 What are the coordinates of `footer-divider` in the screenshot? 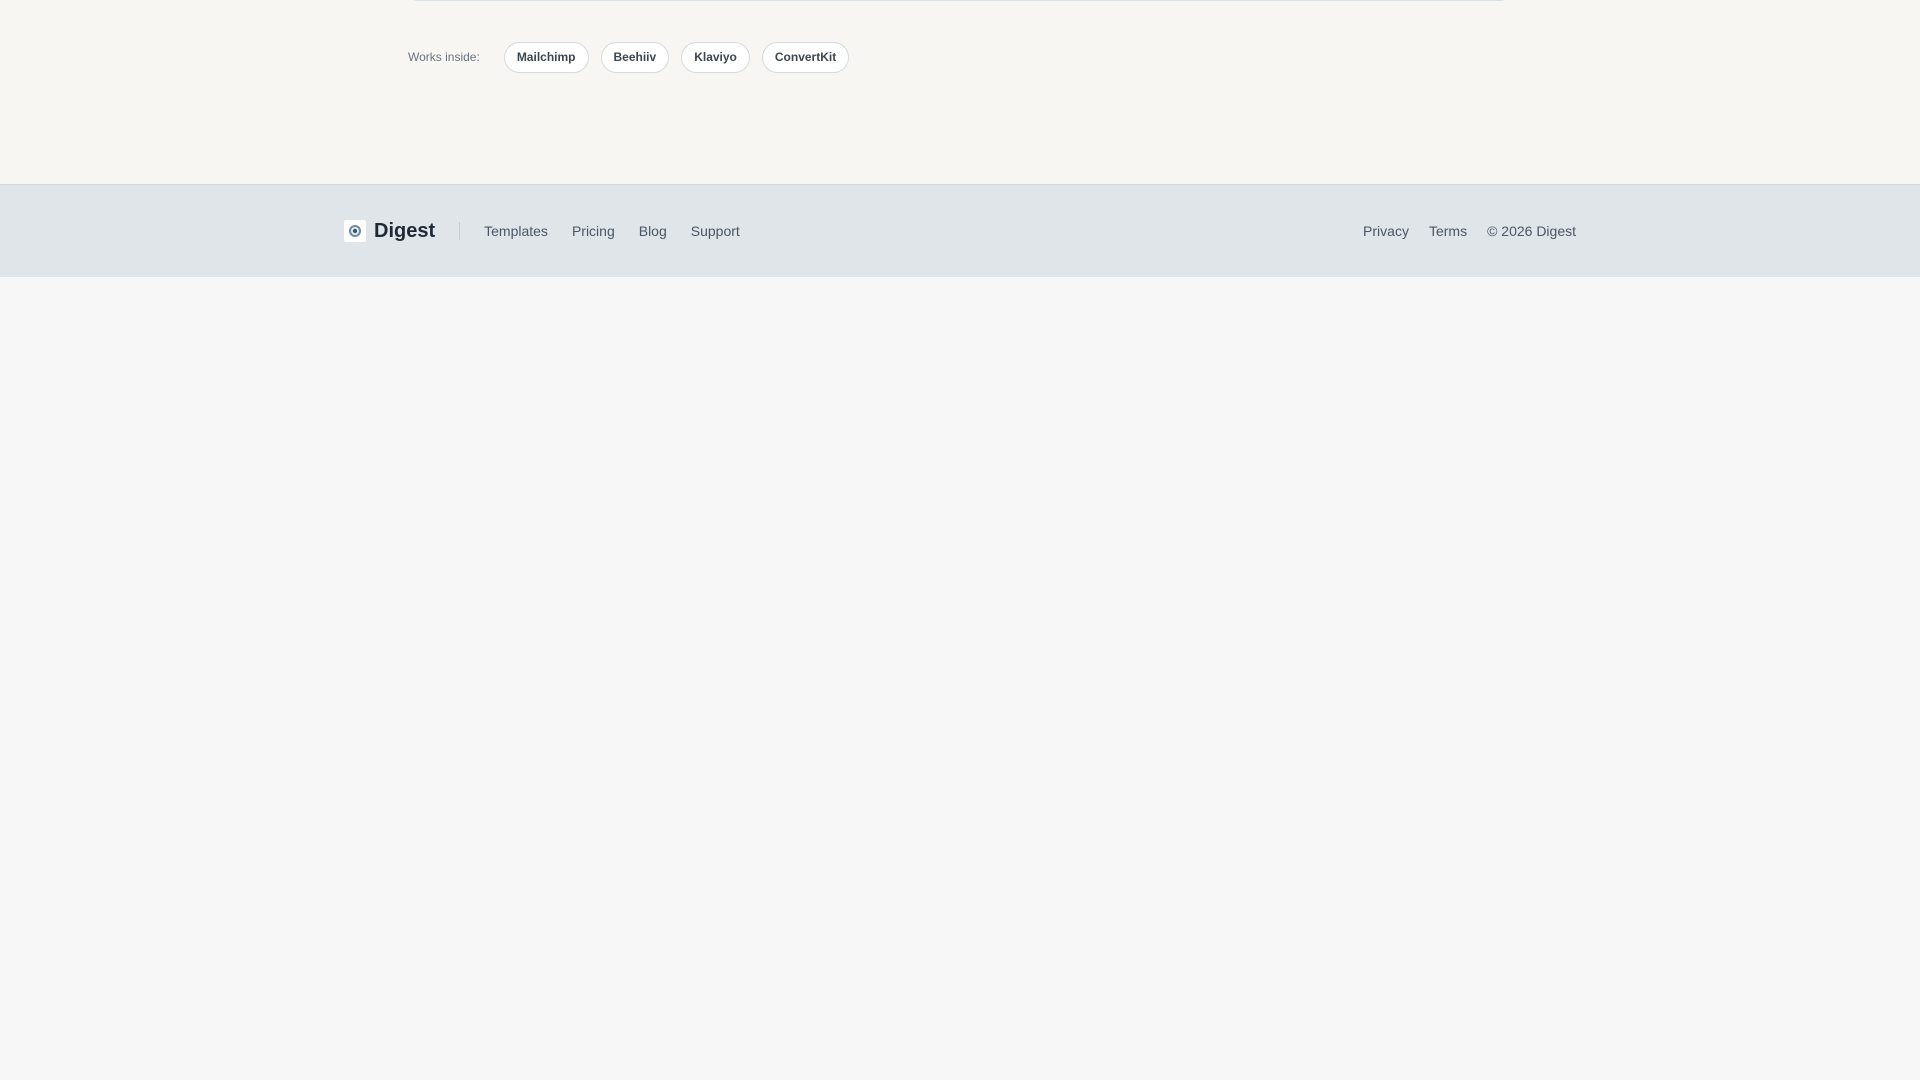 It's located at (460, 231).